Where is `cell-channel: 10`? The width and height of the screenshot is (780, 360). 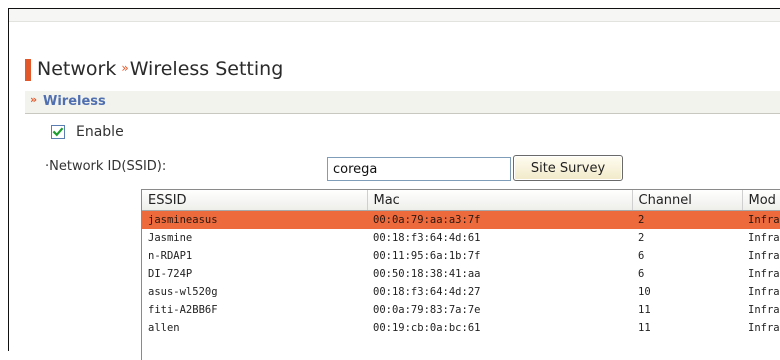
cell-channel: 10 is located at coordinates (644, 292).